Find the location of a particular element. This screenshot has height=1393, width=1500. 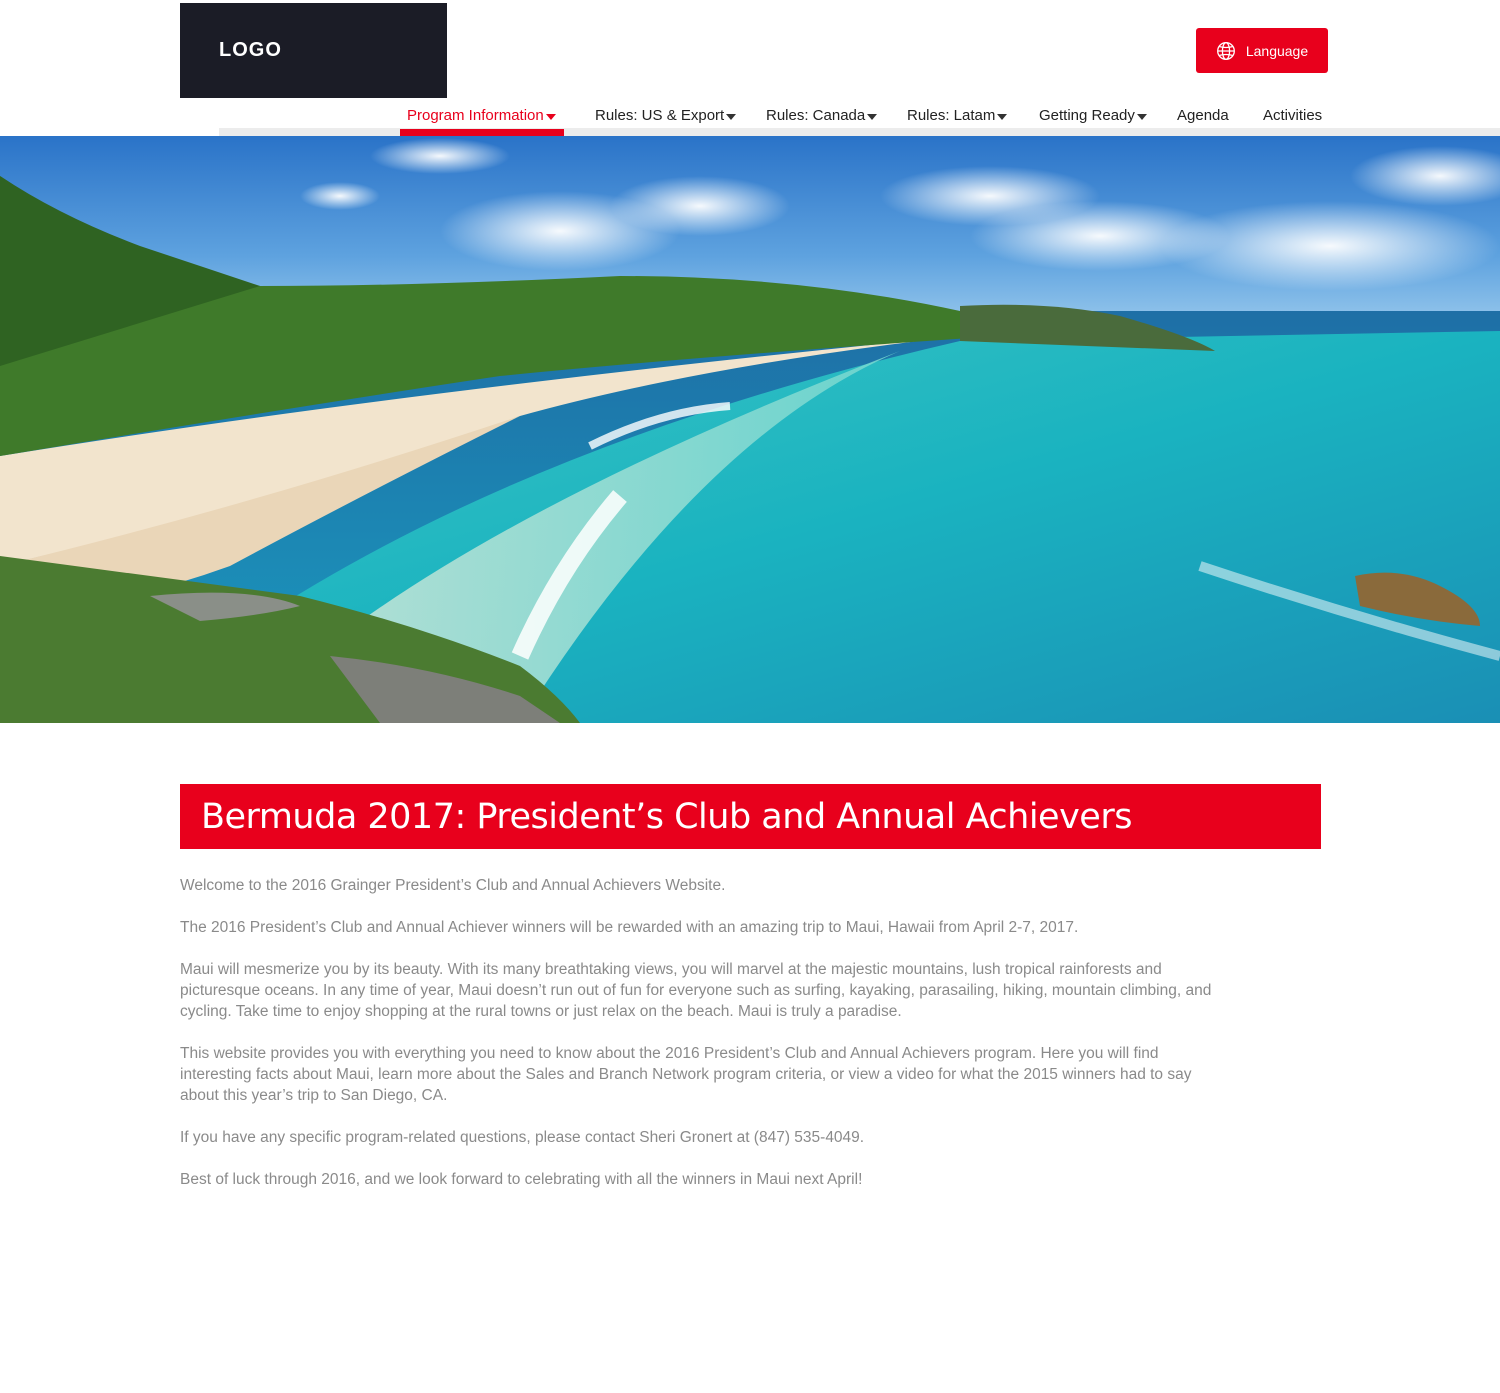

globe-icon is located at coordinates (1225, 50).